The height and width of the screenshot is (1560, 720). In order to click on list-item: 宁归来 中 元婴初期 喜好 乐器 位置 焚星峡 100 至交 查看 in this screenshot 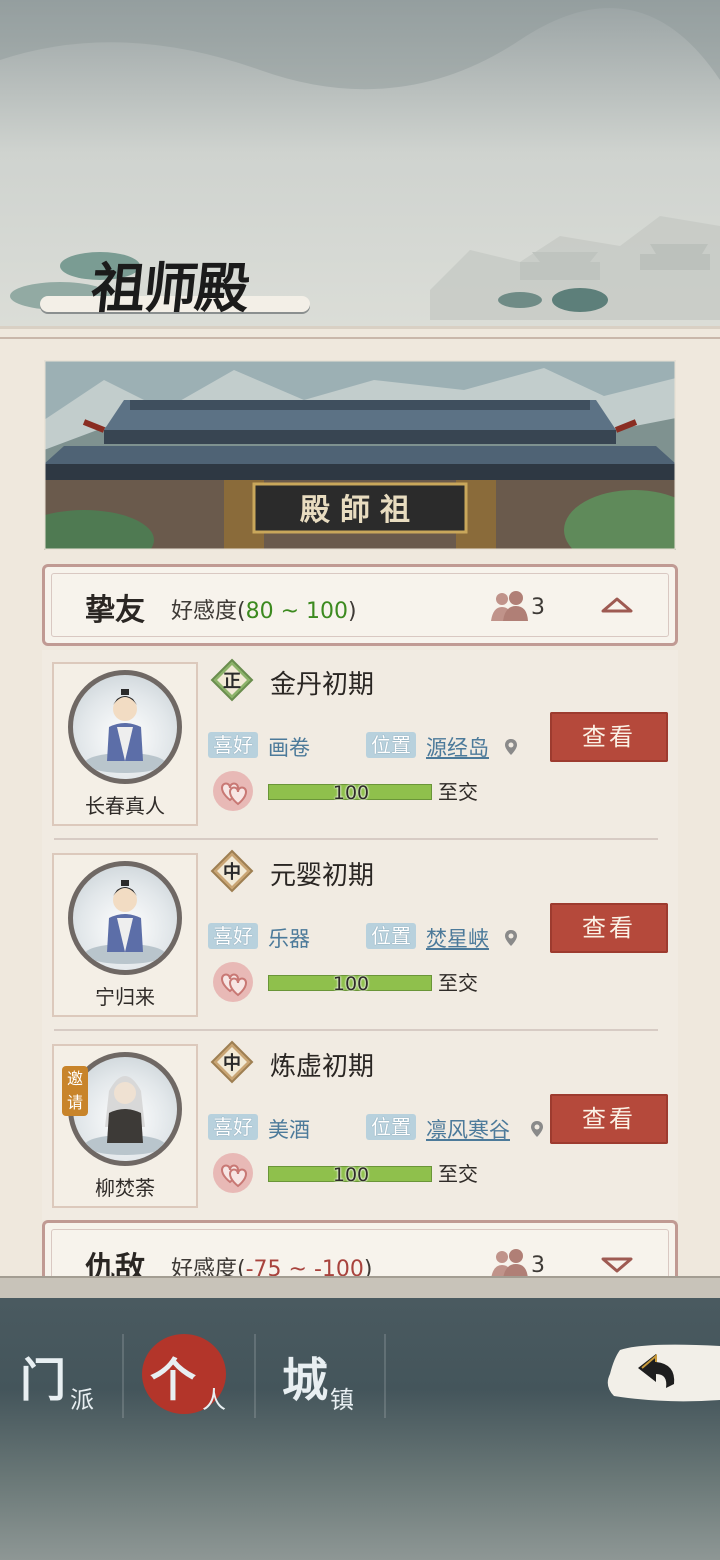, I will do `click(360, 936)`.